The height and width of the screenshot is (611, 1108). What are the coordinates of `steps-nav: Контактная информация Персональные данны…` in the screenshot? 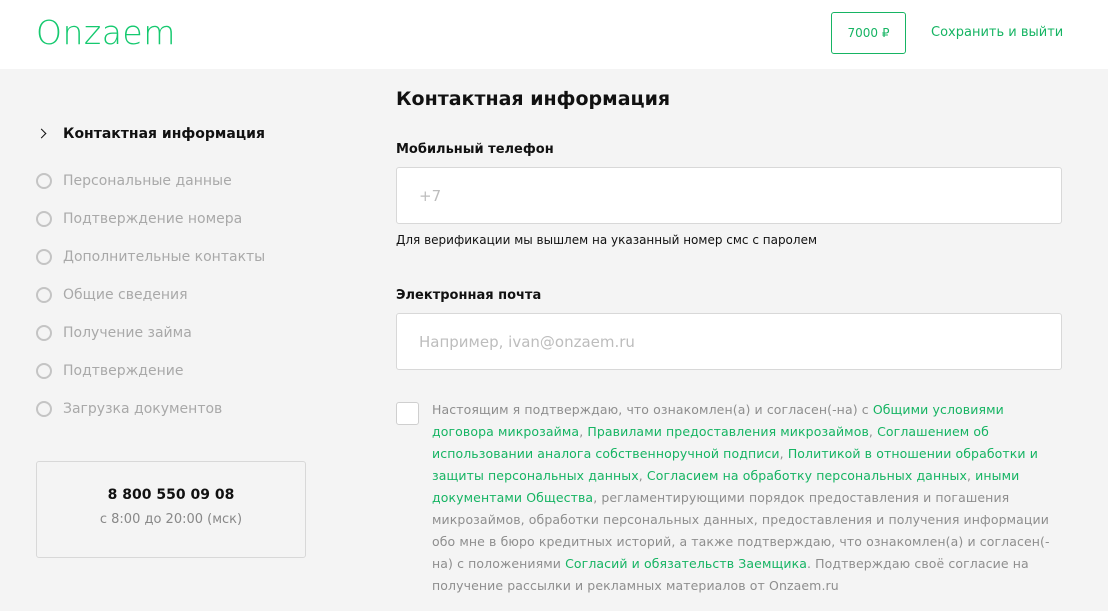 It's located at (181, 276).